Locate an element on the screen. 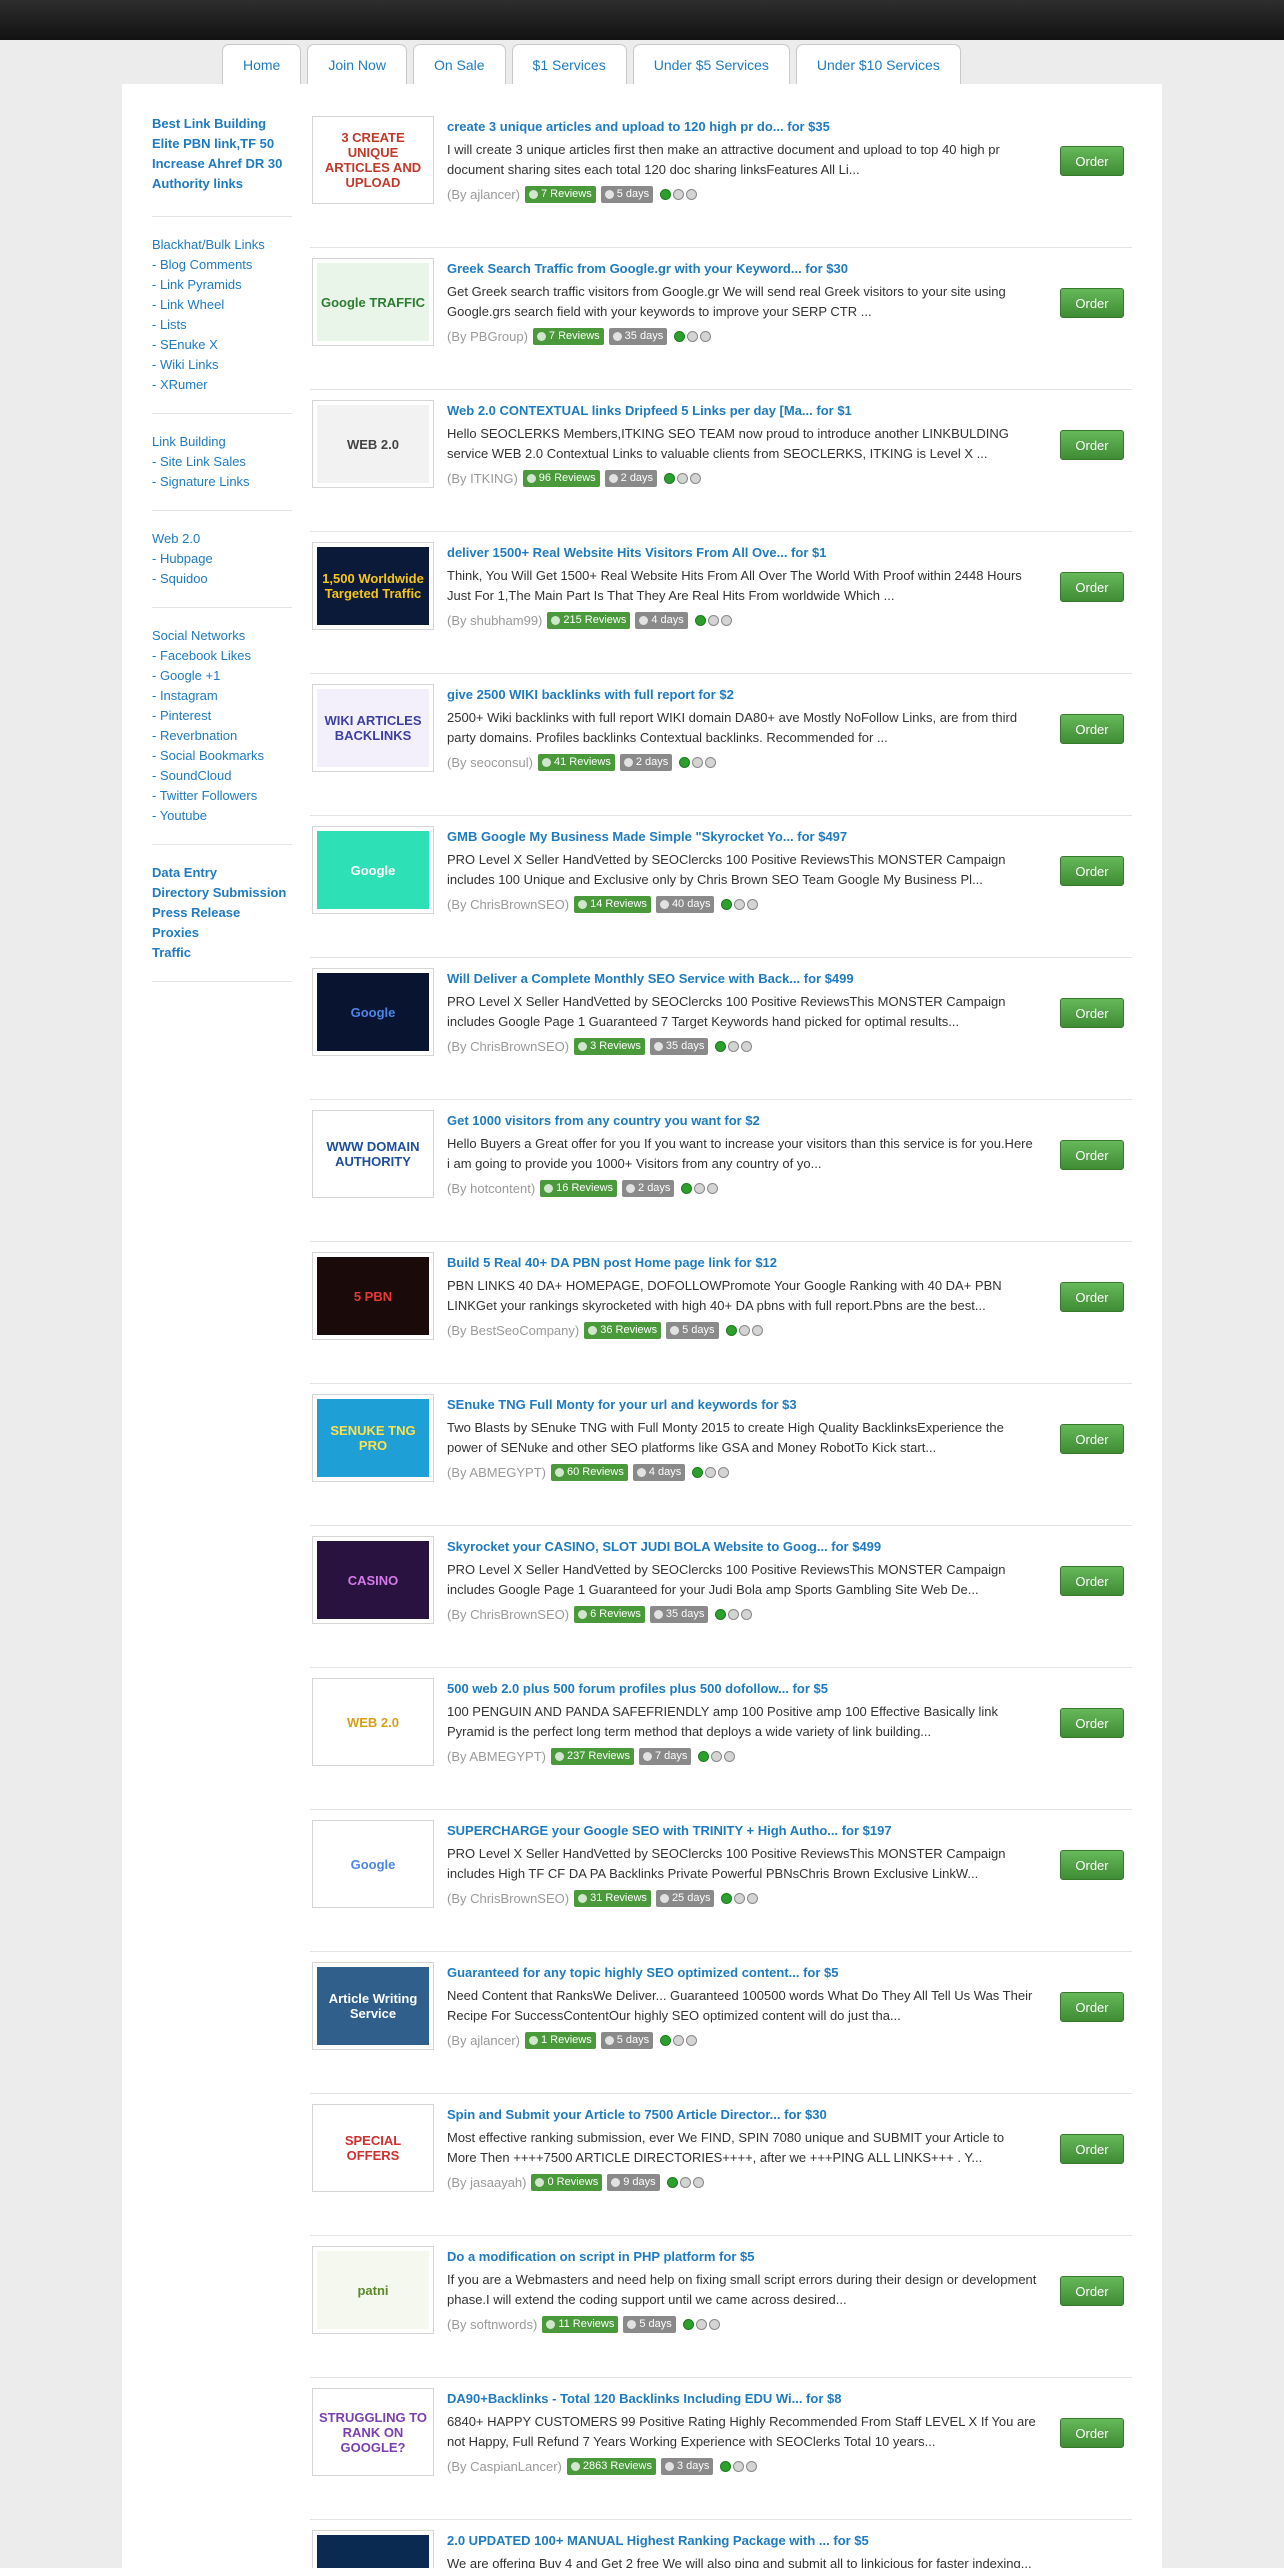 This screenshot has width=1284, height=2568. sidebar-item-link: - Pinterest is located at coordinates (222, 716).